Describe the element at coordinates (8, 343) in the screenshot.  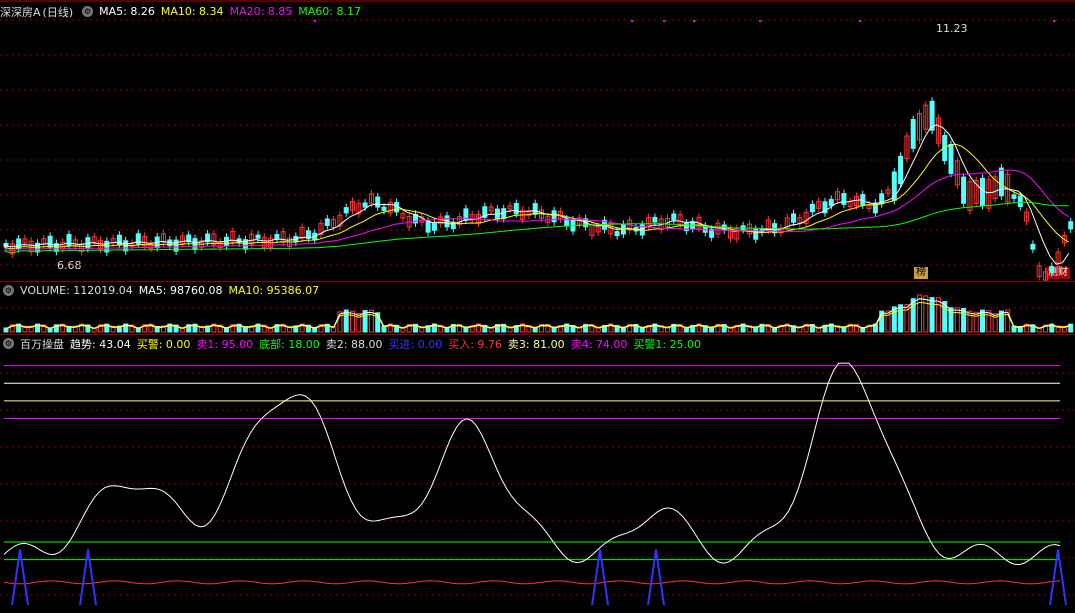
I see `indicator-settings-icon: ⚙` at that location.